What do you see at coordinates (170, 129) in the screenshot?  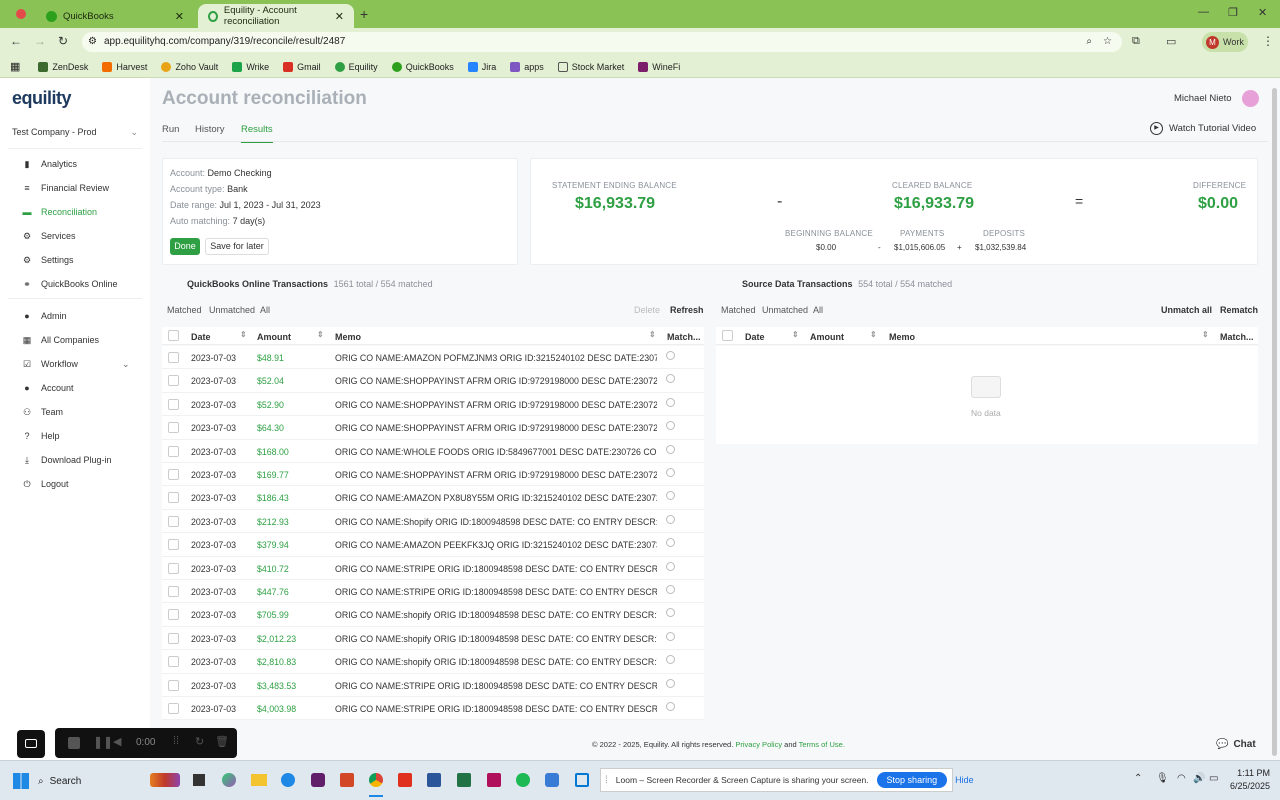 I see `tab-run: Run` at bounding box center [170, 129].